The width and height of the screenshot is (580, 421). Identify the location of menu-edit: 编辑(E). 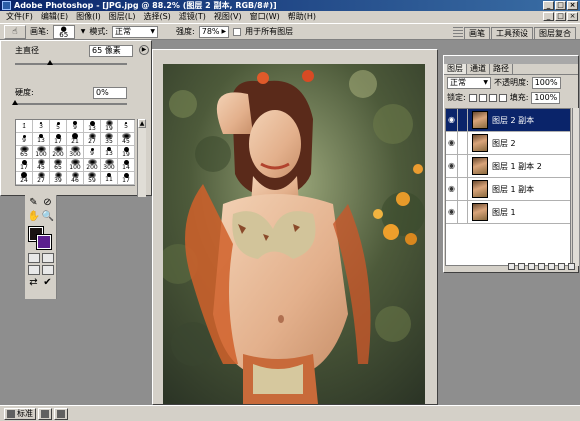
(54, 17).